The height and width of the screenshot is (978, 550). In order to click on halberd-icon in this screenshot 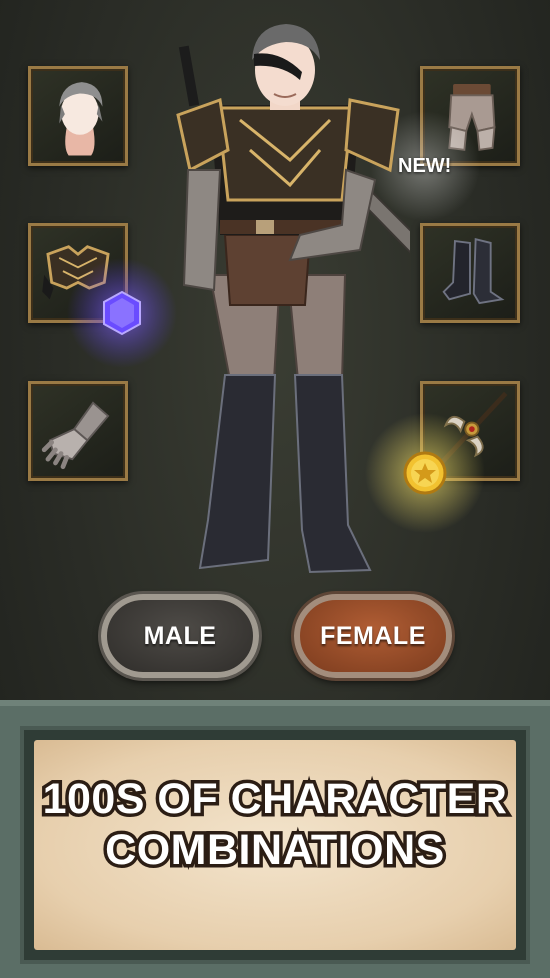, I will do `click(471, 431)`.